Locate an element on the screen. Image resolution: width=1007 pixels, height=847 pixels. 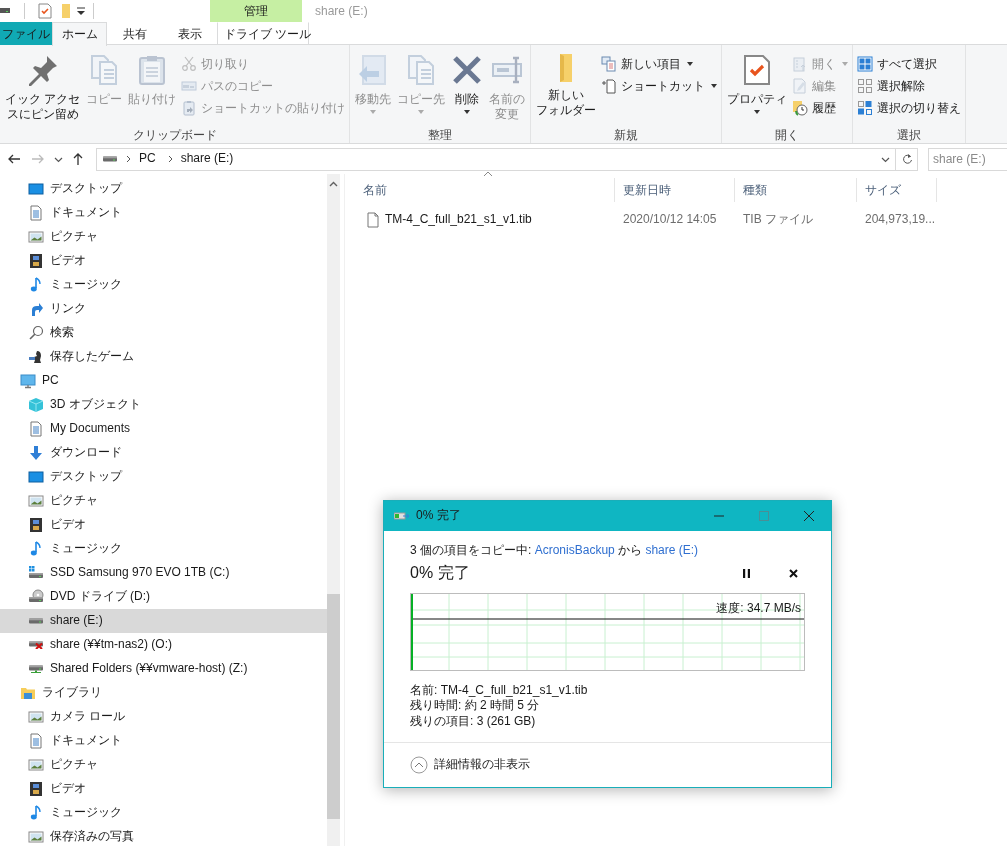
location-link: AcronisBackup is located at coordinates (574, 550).